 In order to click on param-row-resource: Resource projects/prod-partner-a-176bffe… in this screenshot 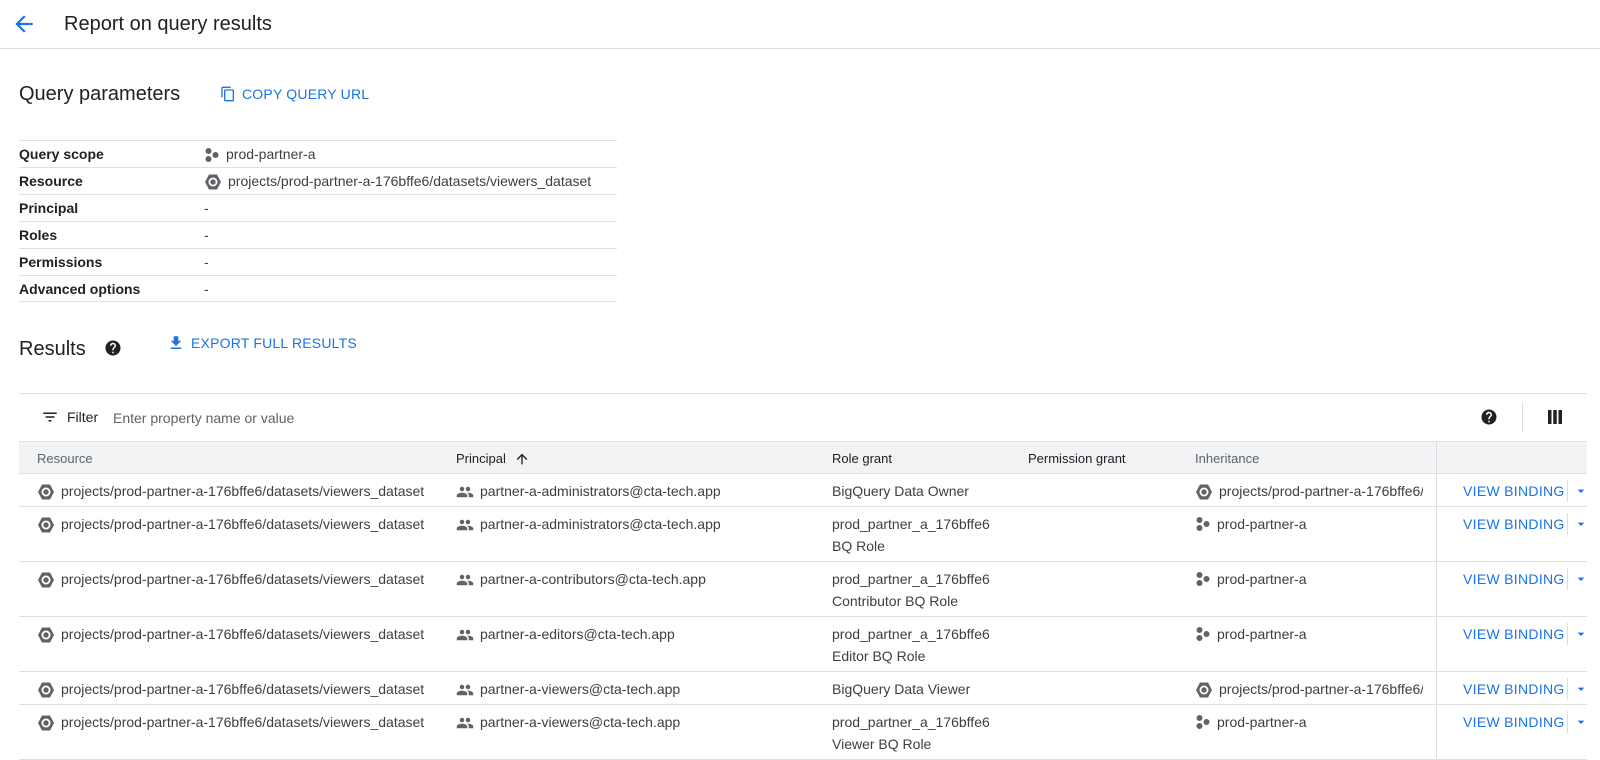, I will do `click(318, 180)`.